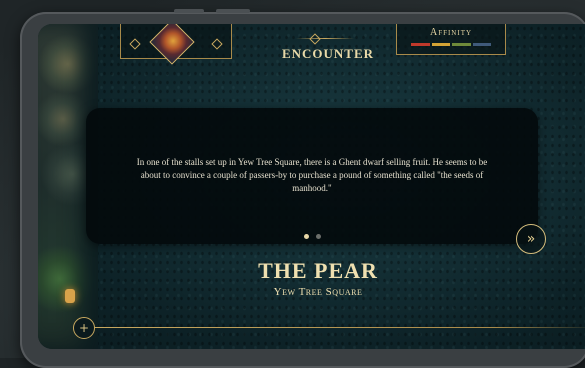  I want to click on compass-button: +, so click(84, 328).